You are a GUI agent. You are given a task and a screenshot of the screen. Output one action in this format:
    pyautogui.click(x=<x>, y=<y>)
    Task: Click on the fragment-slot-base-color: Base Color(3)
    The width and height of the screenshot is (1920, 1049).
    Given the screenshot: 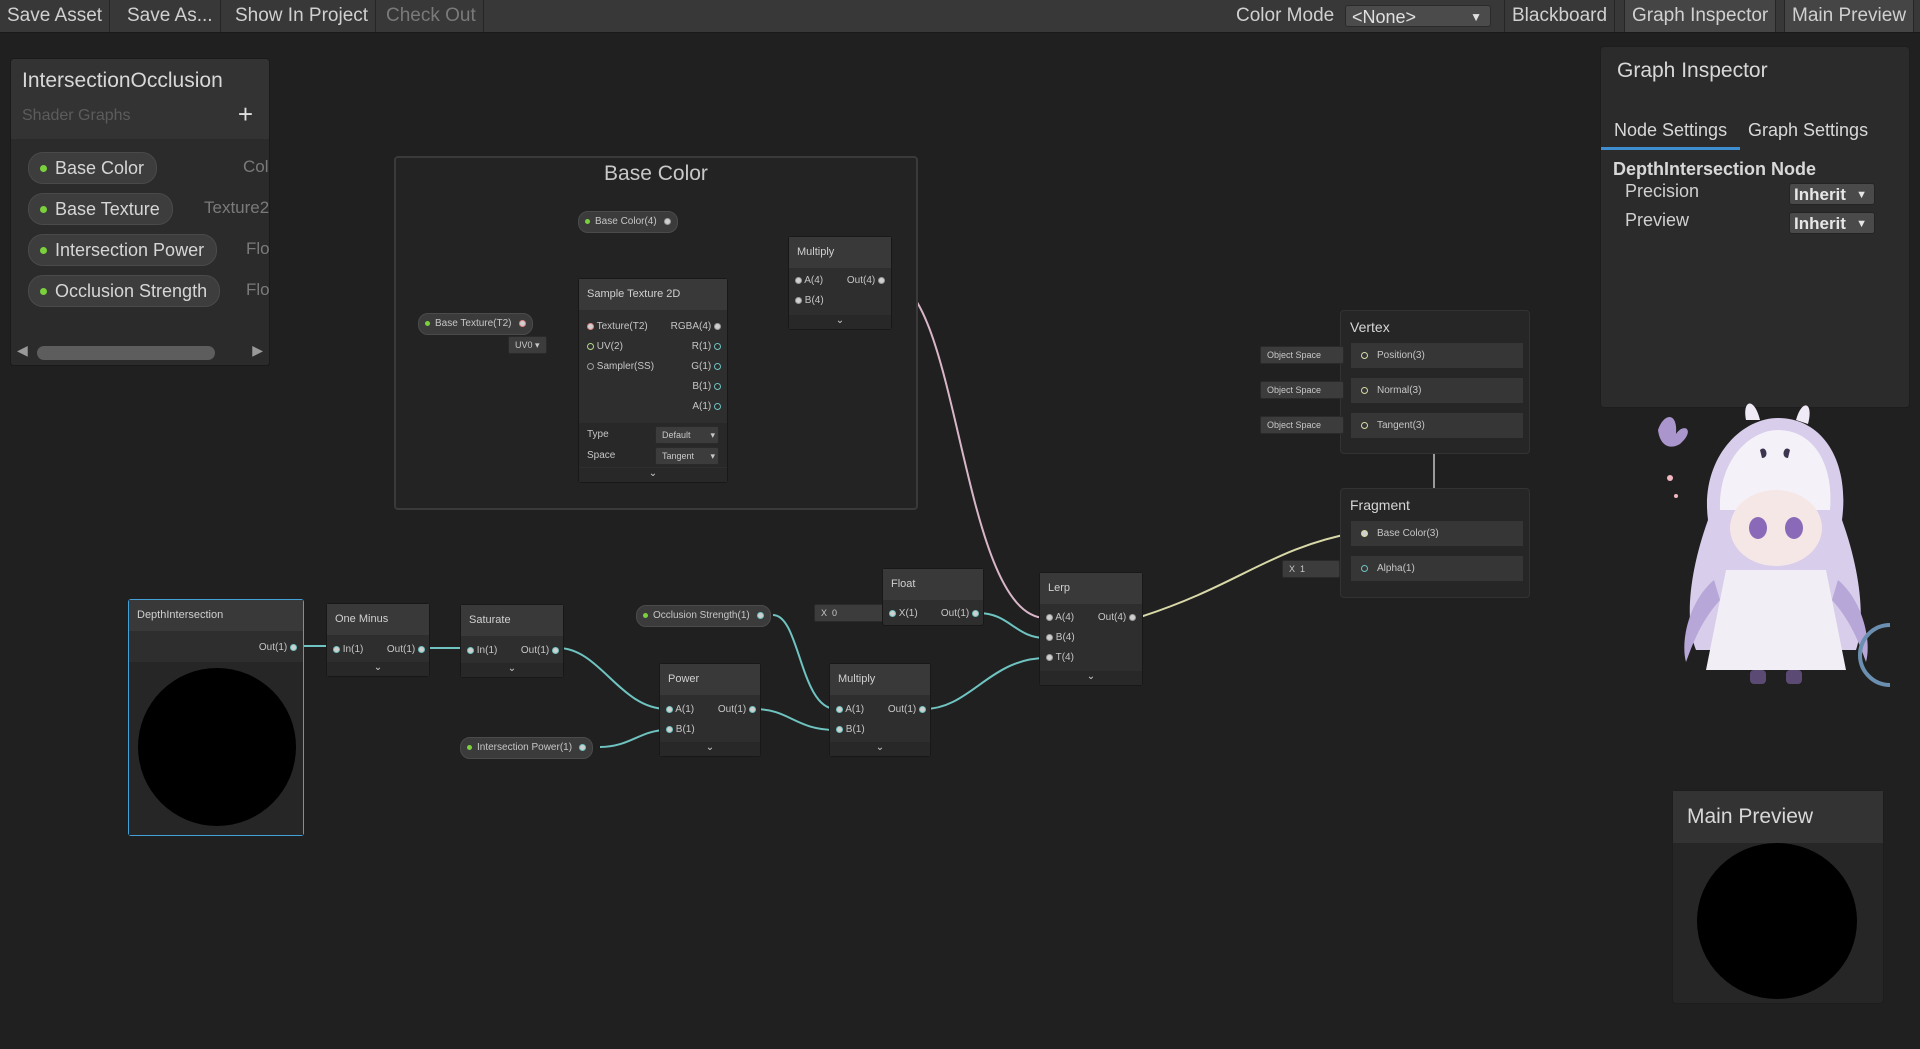 What is the action you would take?
    pyautogui.click(x=1437, y=533)
    